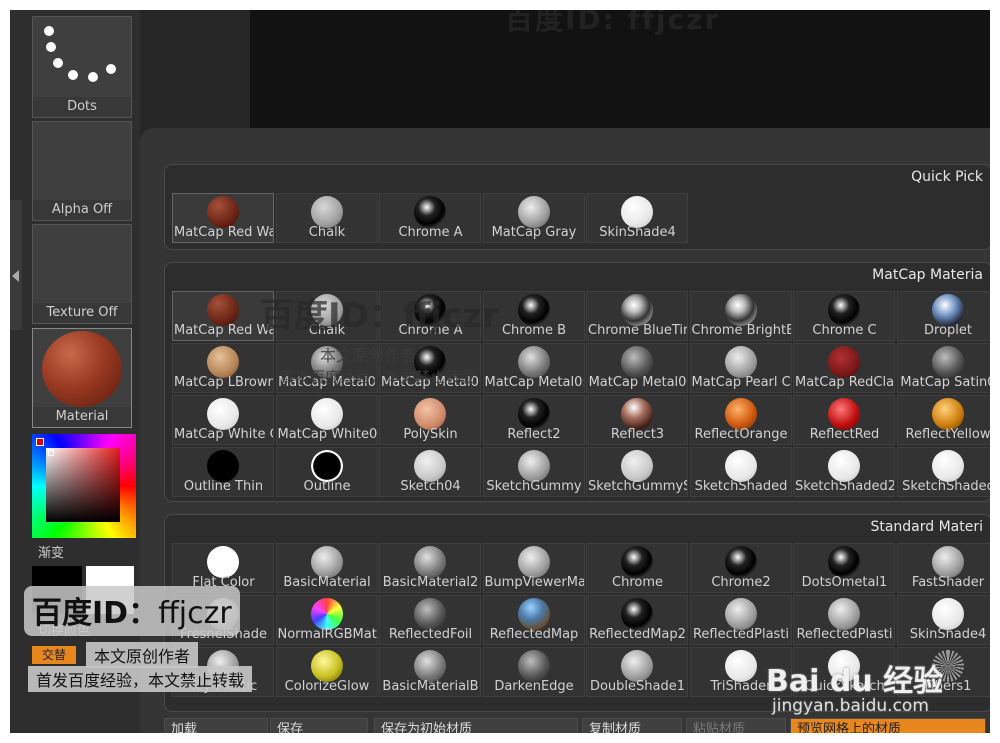 The image size is (1000, 743). What do you see at coordinates (533, 218) in the screenshot?
I see `material-swatch: MatCap Gray` at bounding box center [533, 218].